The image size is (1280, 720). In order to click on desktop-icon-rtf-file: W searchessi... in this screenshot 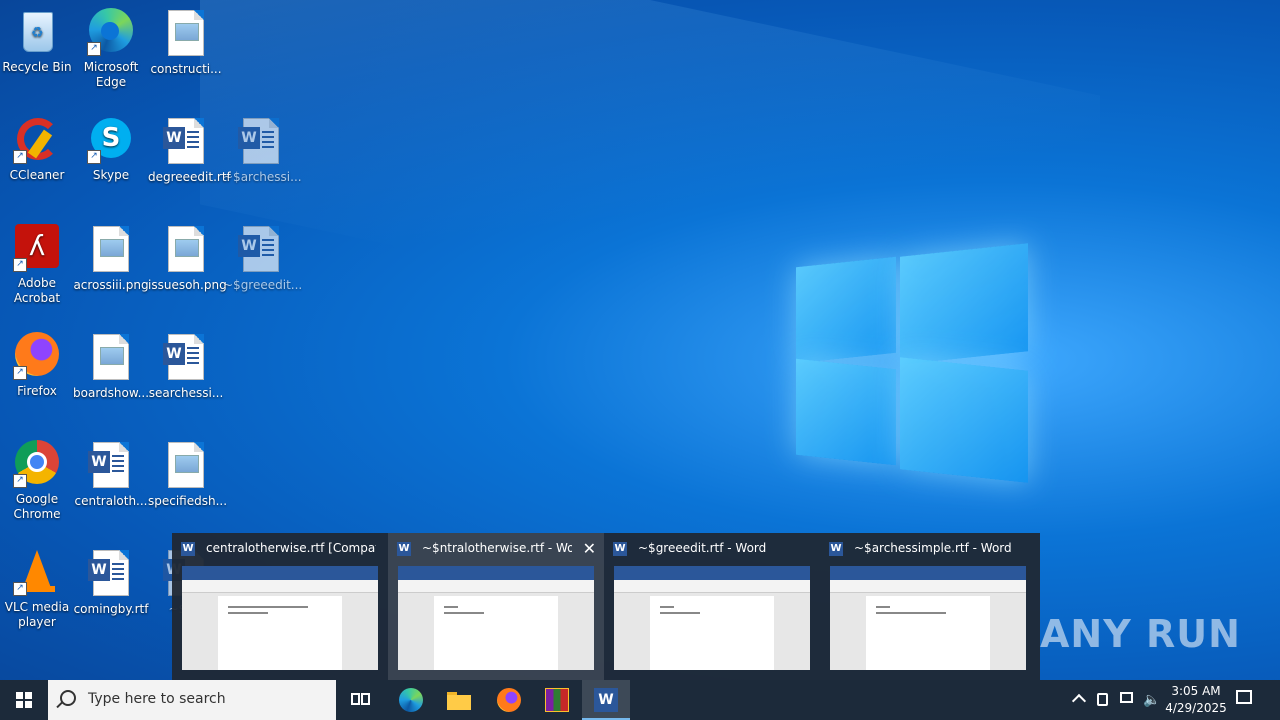, I will do `click(186, 366)`.